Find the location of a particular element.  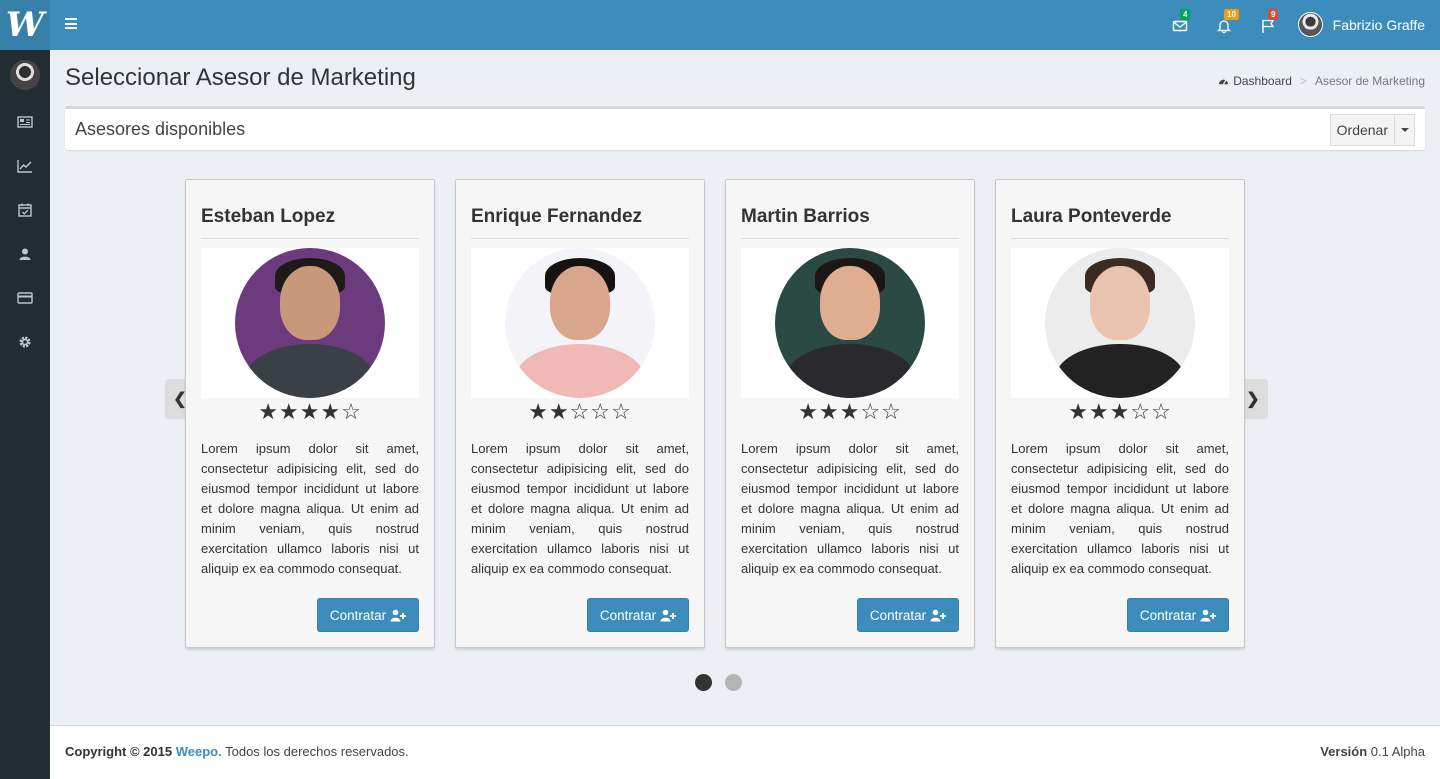

sidebar-toggle-icon is located at coordinates (71, 23).